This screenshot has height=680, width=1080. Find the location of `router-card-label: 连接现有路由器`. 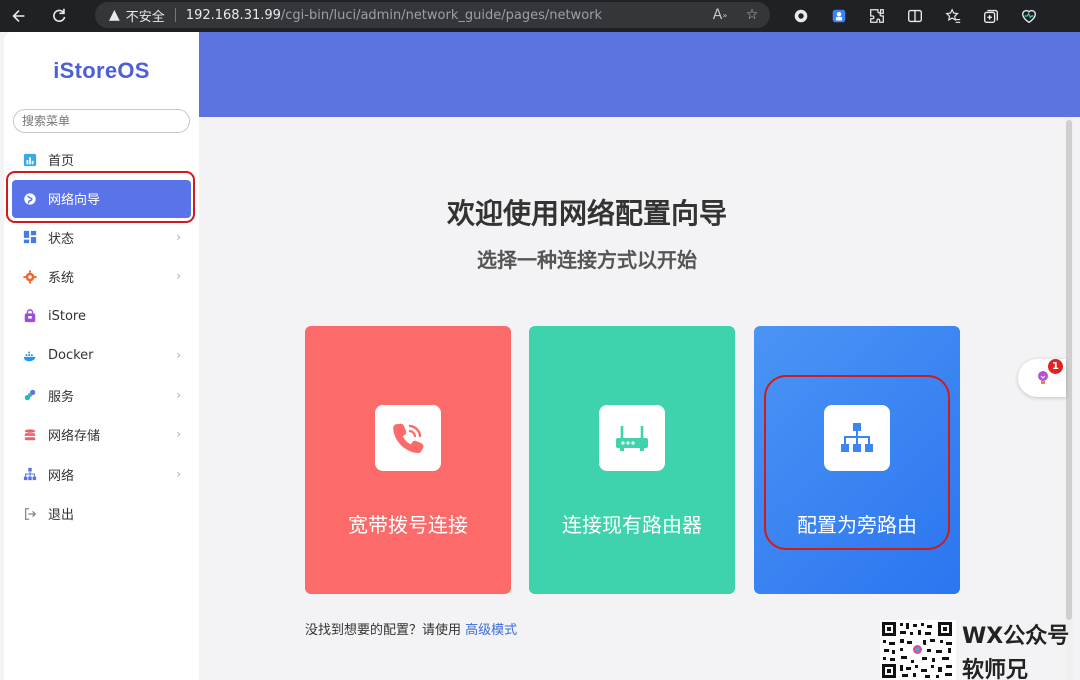

router-card-label: 连接现有路由器 is located at coordinates (632, 525).